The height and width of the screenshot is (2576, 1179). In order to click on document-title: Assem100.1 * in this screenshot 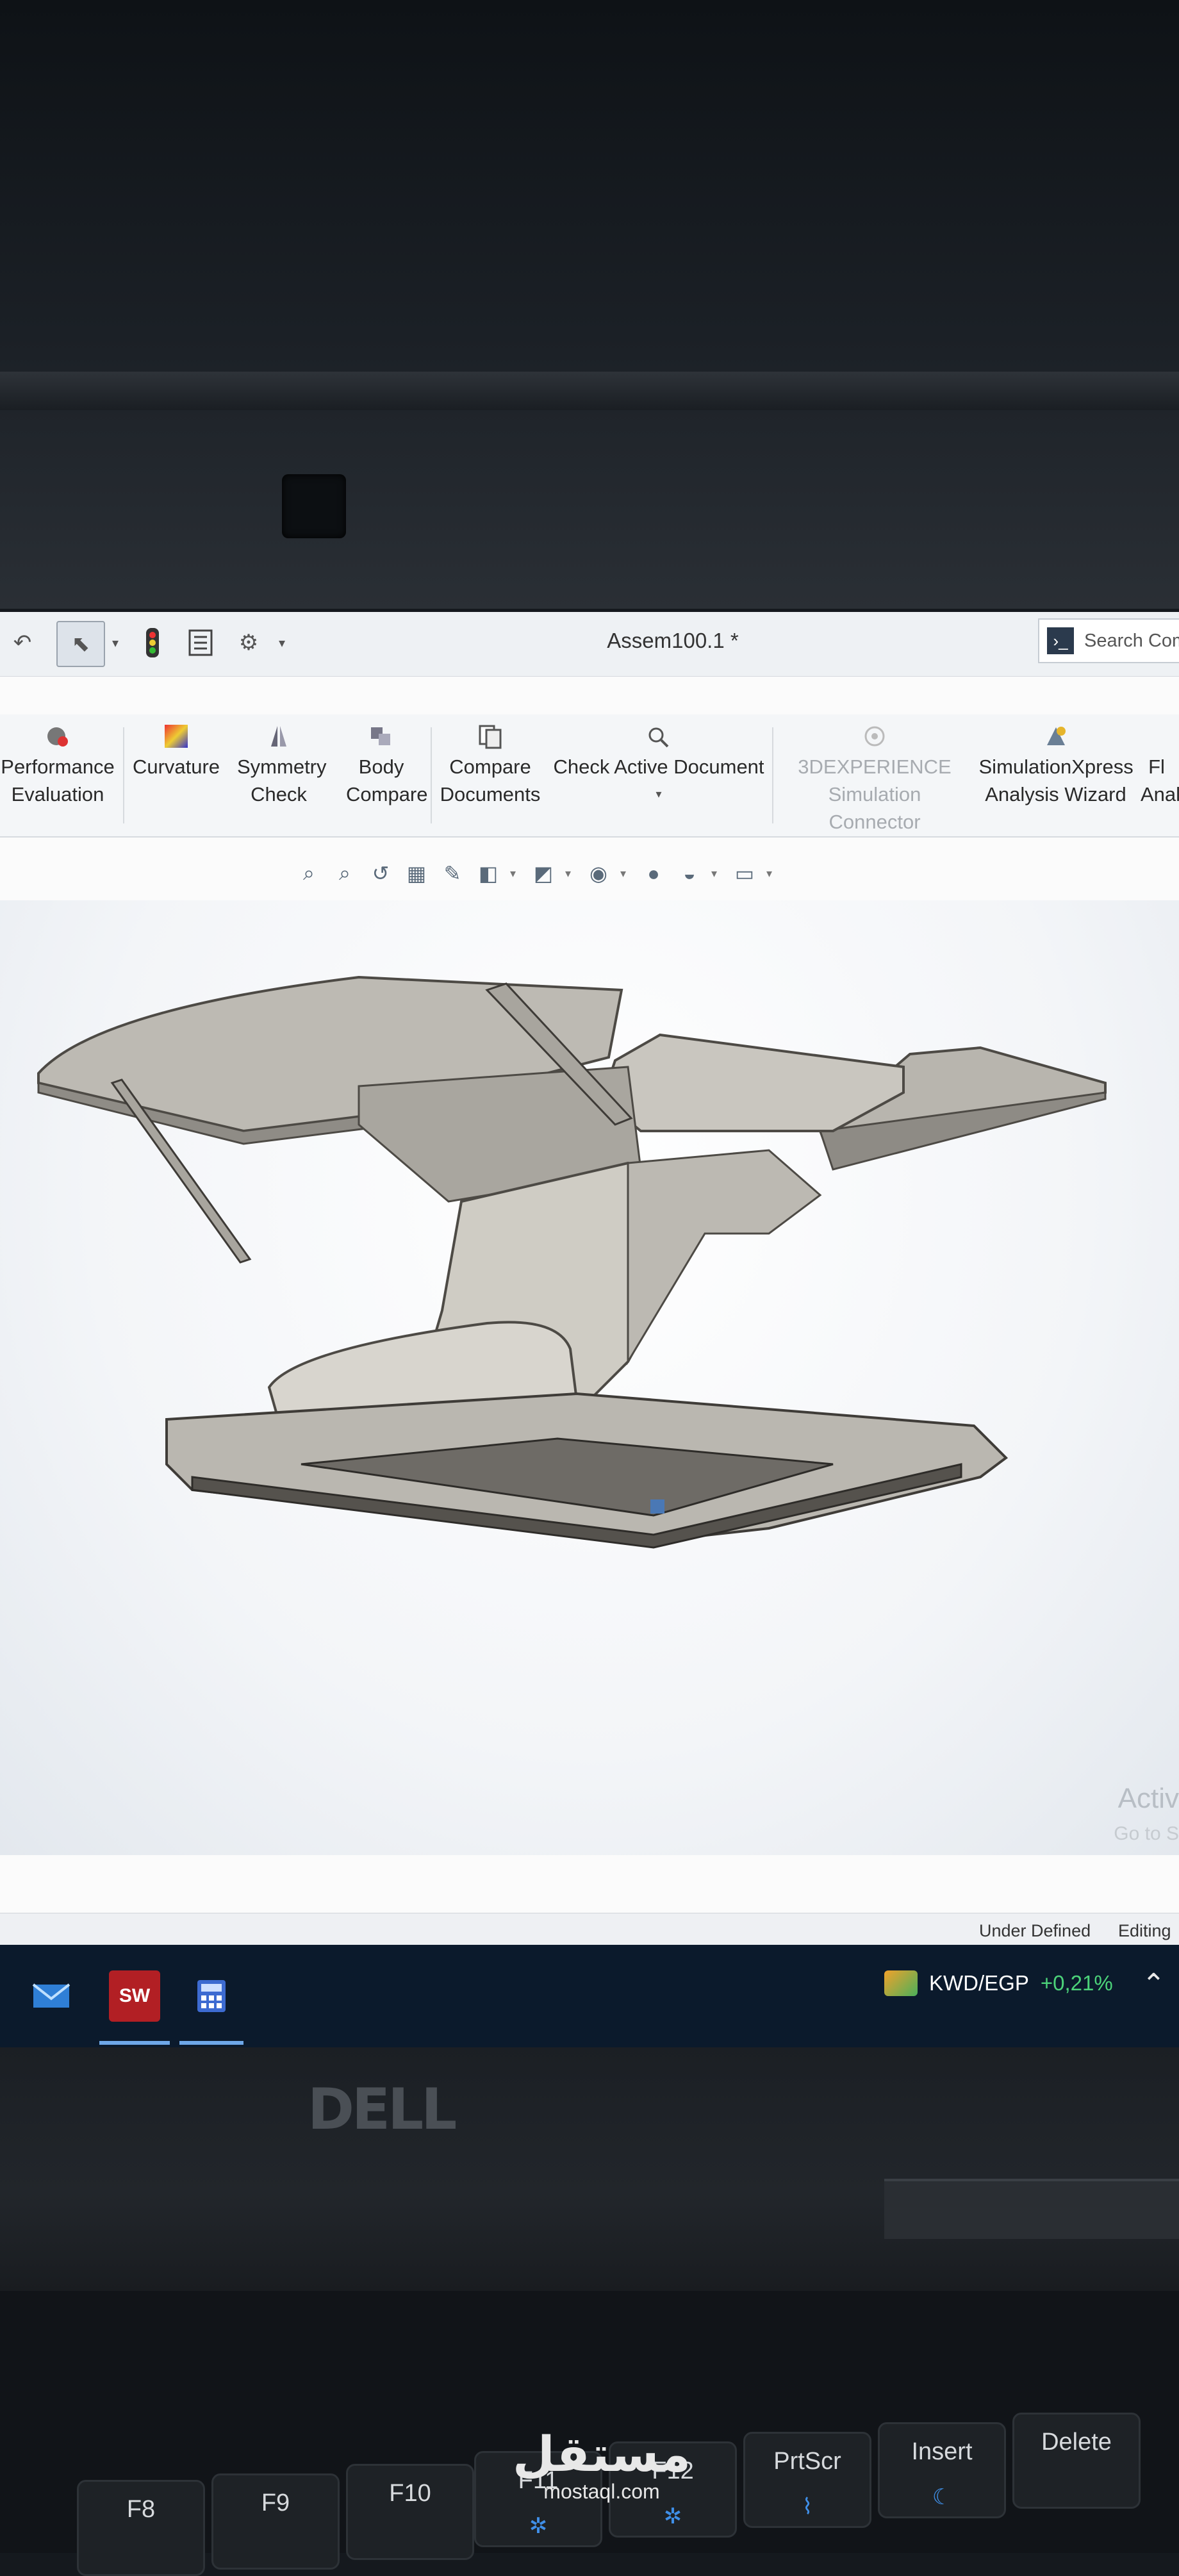, I will do `click(673, 640)`.